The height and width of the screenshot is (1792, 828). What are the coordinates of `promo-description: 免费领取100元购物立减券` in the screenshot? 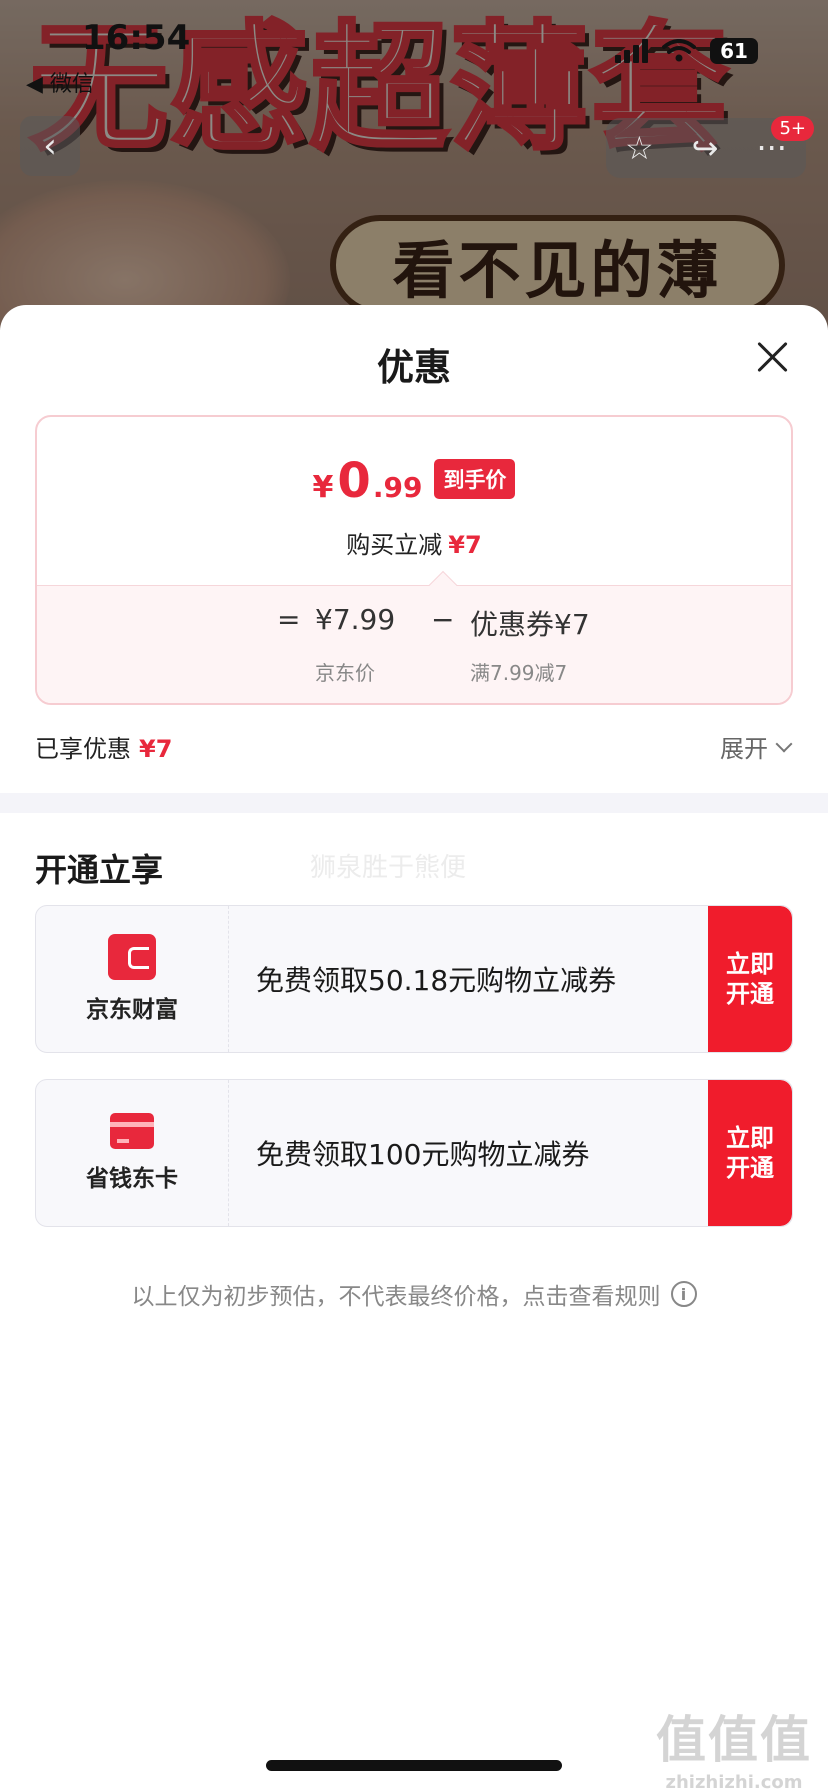 It's located at (423, 1154).